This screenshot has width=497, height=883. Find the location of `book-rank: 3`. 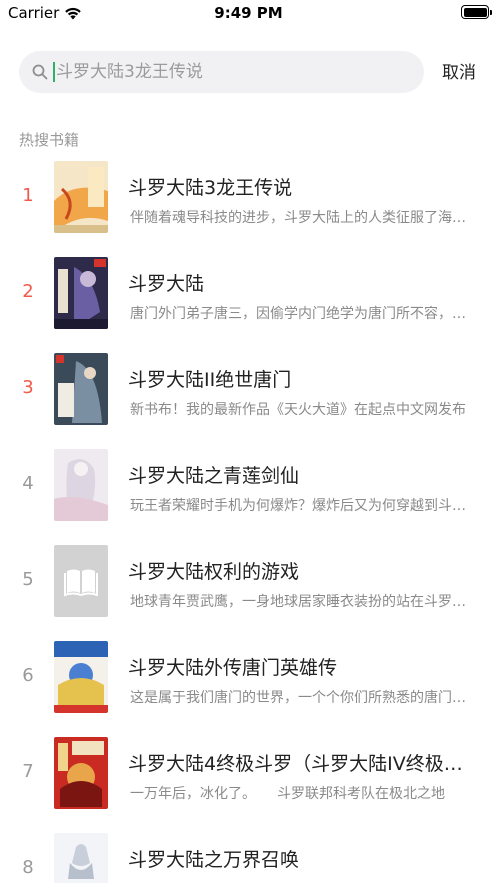

book-rank: 3 is located at coordinates (28, 387).